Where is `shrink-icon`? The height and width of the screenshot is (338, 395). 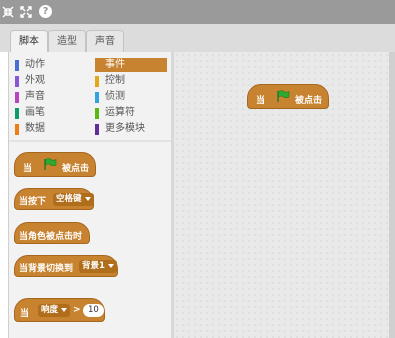
shrink-icon is located at coordinates (8, 12).